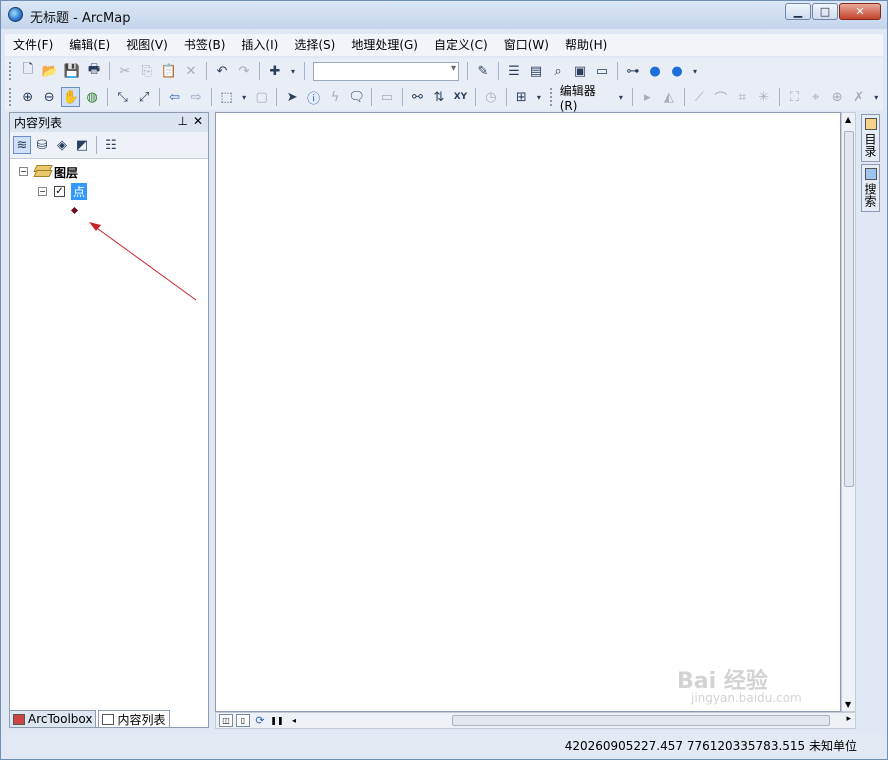 The image size is (888, 760). What do you see at coordinates (183, 121) in the screenshot?
I see `pin-icon: ⊥` at bounding box center [183, 121].